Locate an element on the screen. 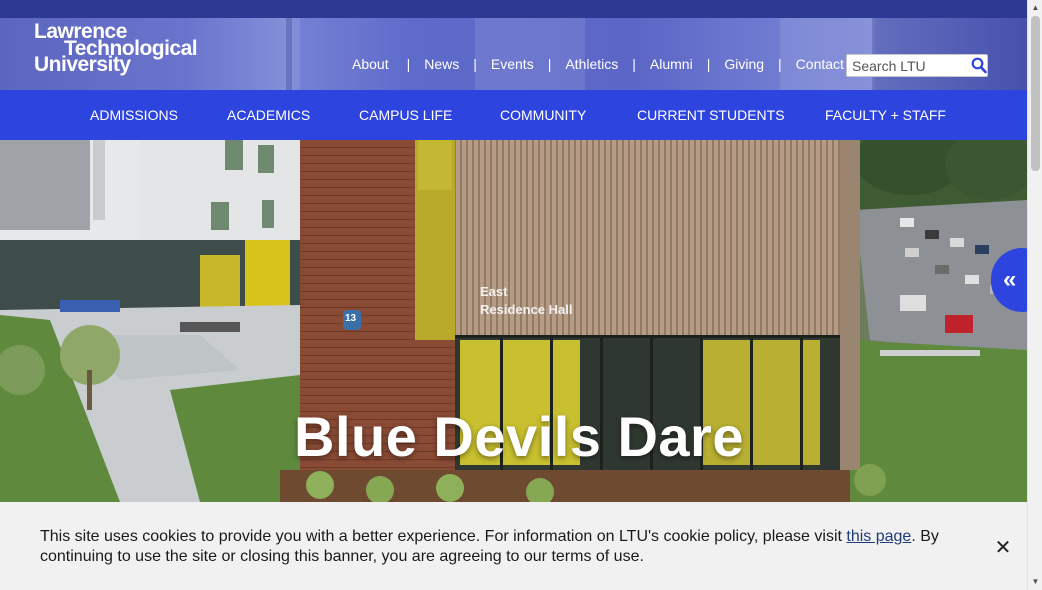 The width and height of the screenshot is (1042, 590). hero-title: Blue Devils Dare is located at coordinates (519, 436).